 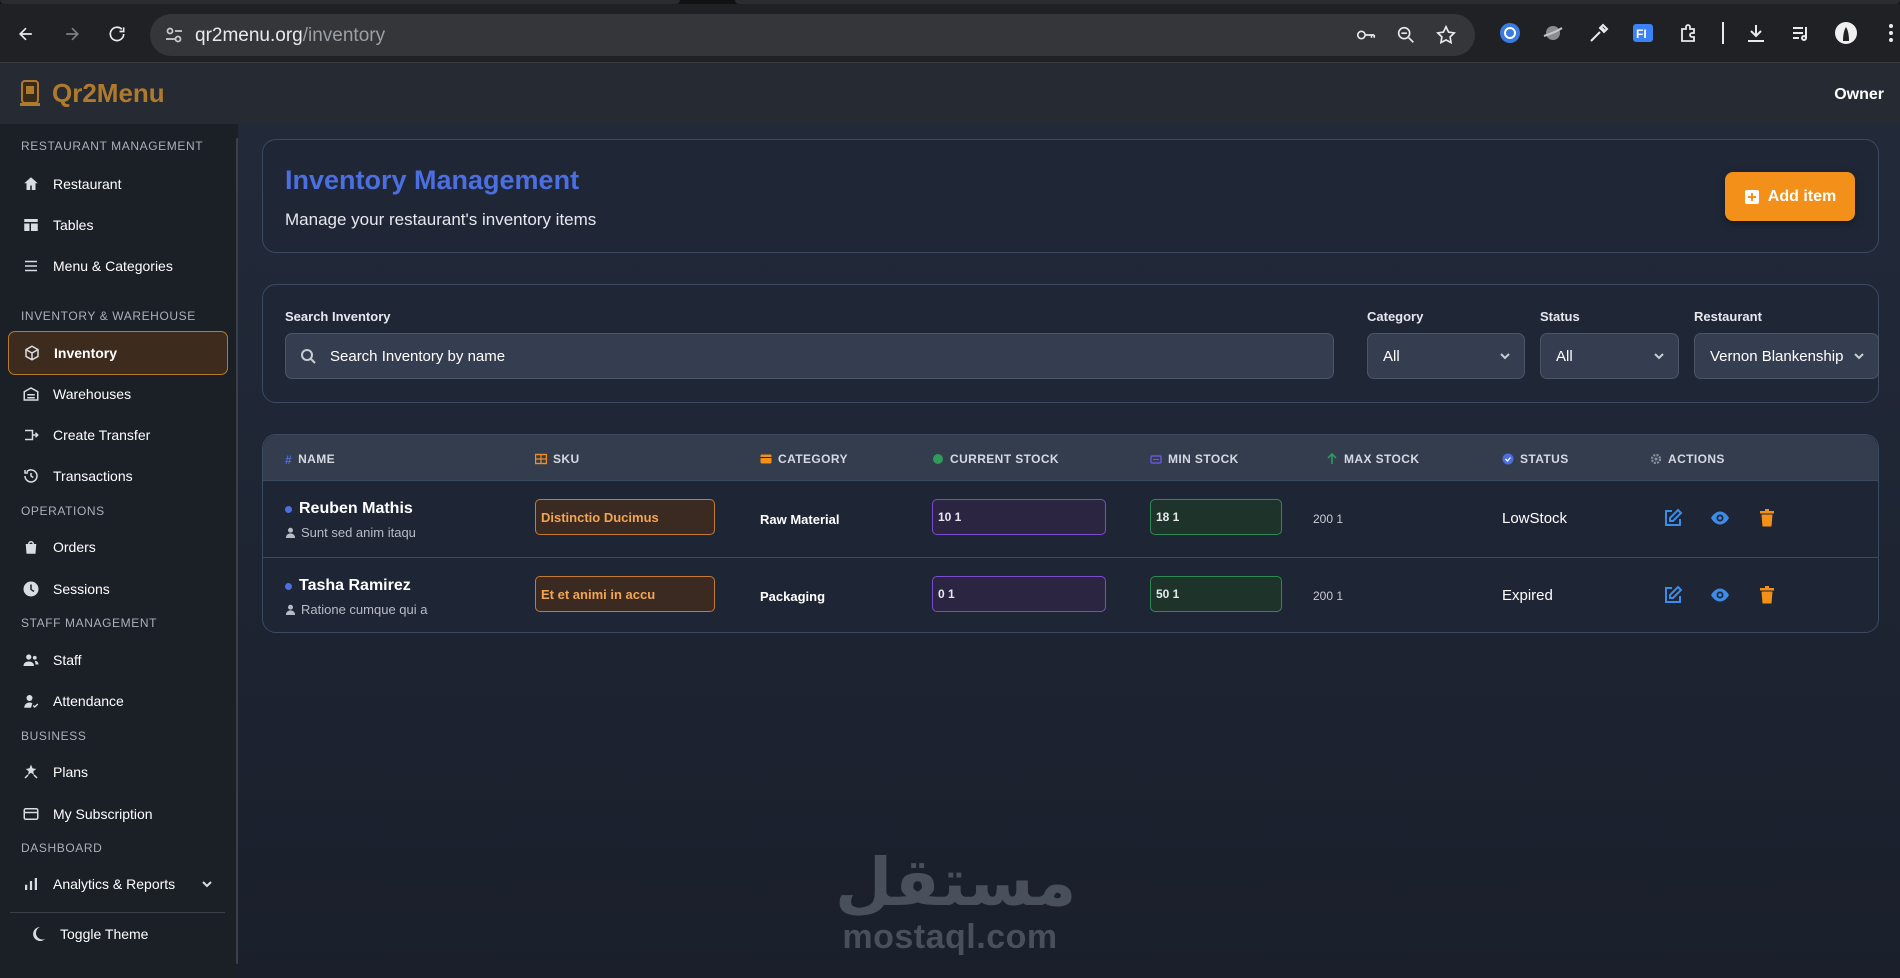 I want to click on media-queue-icon, so click(x=1801, y=33).